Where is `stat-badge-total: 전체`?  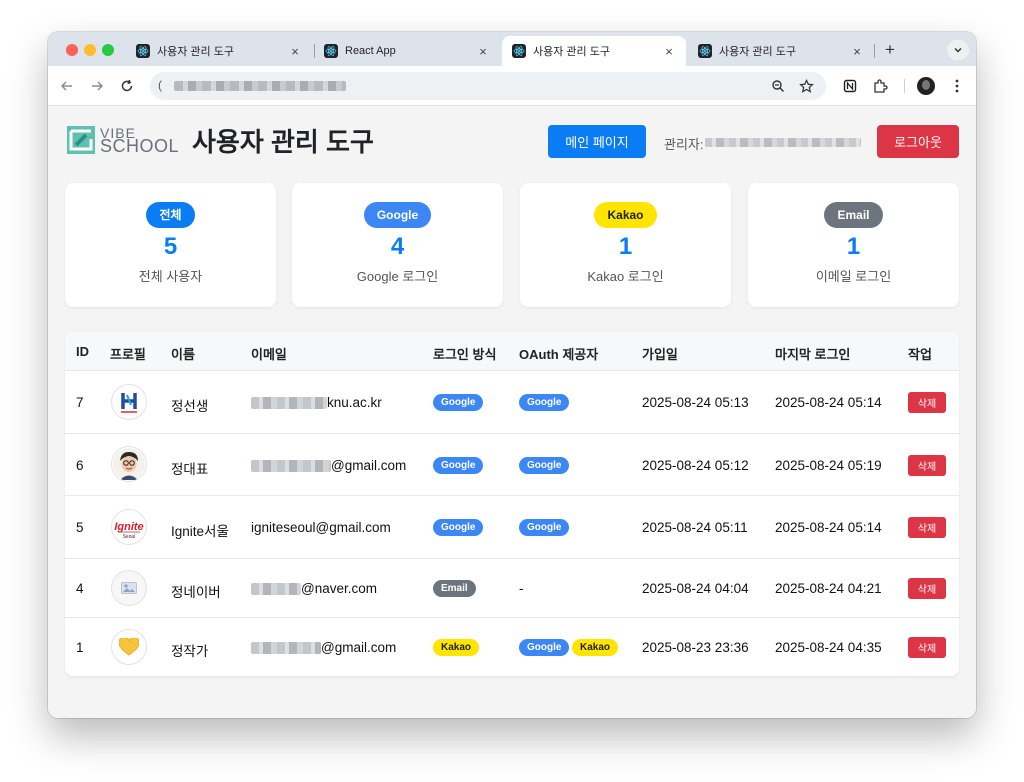 stat-badge-total: 전체 is located at coordinates (170, 215).